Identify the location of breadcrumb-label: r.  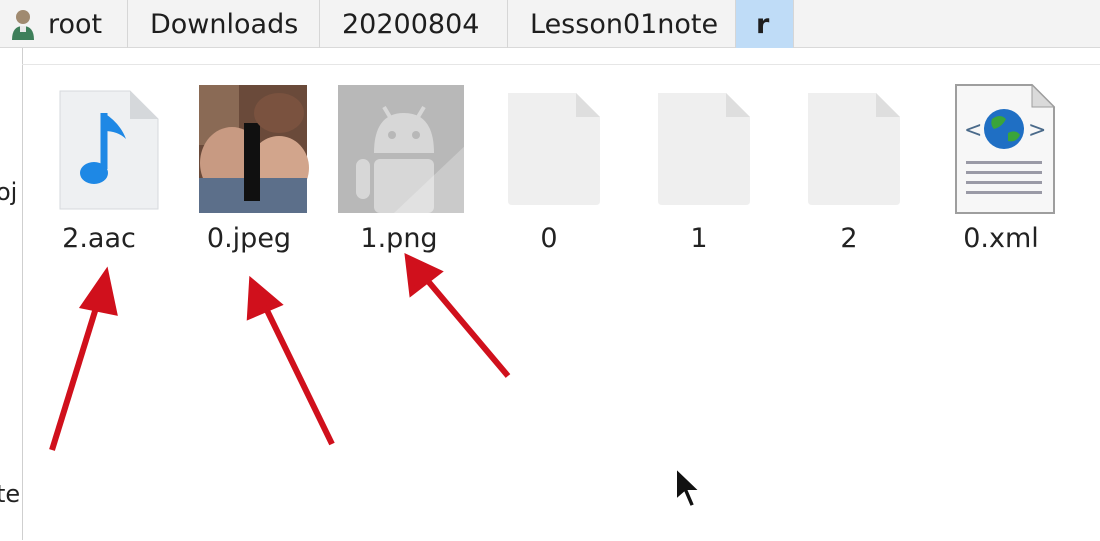
(763, 24).